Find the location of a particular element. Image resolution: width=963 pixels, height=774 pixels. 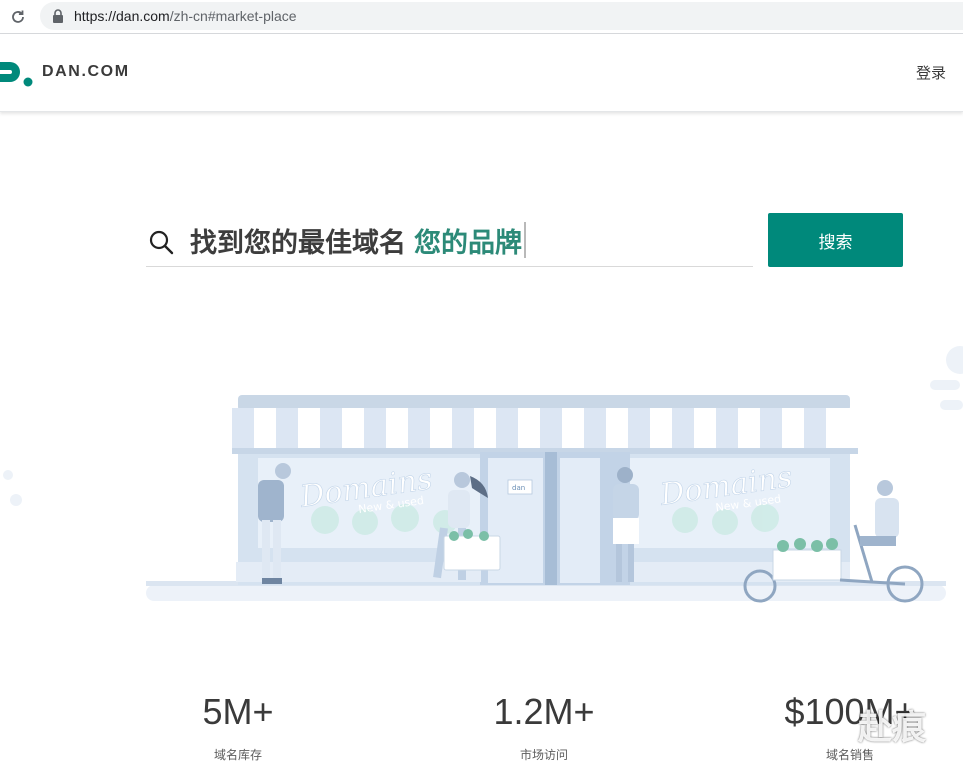

address-bar: https://dan.com/zh-cn#market-place is located at coordinates (501, 16).